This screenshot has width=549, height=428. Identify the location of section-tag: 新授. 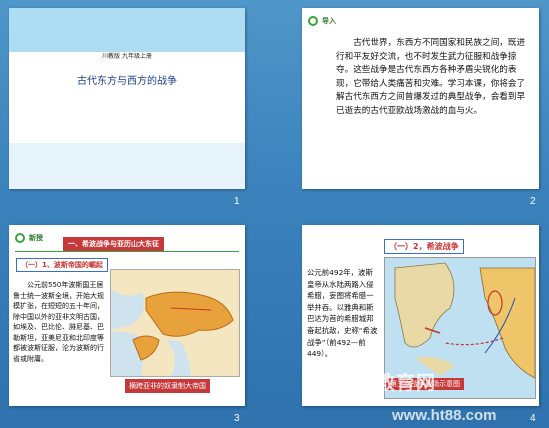
(29, 238).